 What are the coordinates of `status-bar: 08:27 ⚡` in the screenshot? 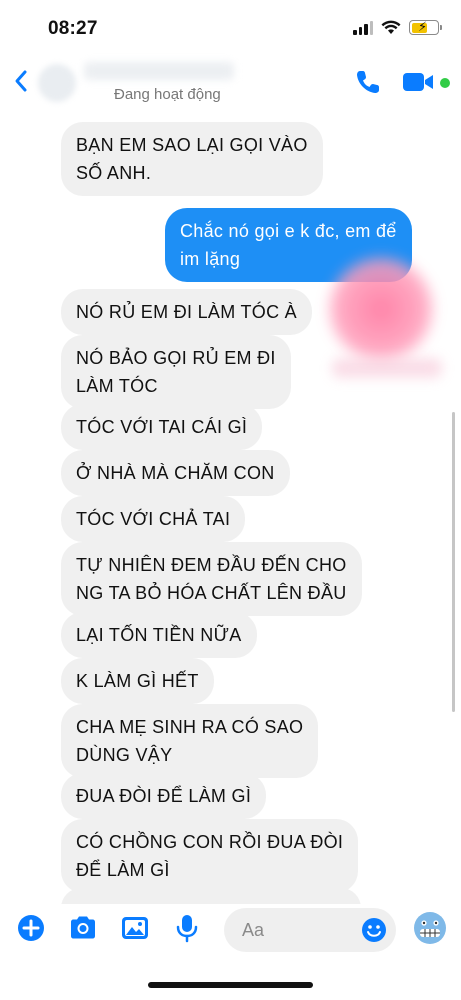 It's located at (230, 28).